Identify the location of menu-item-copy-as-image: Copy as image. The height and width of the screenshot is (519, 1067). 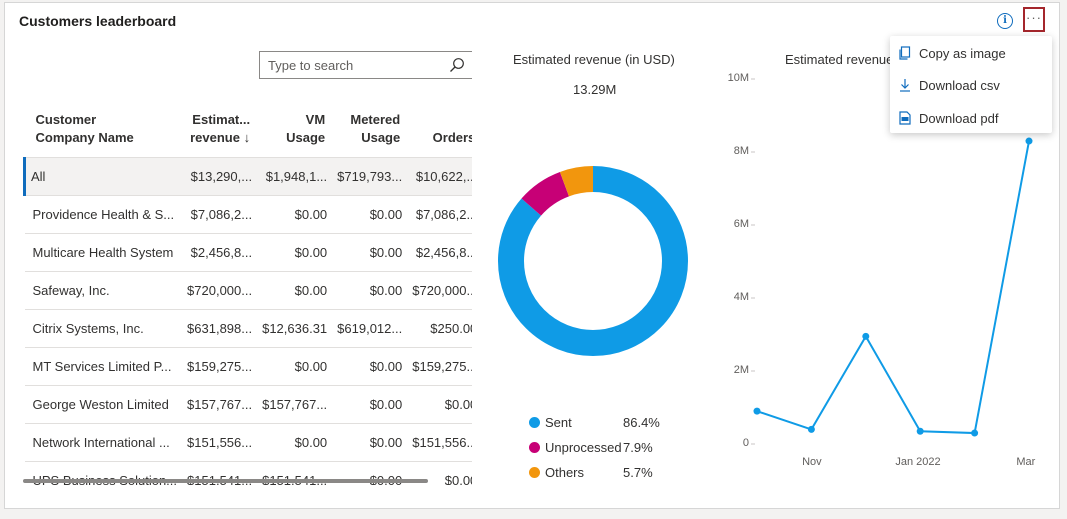
(971, 53).